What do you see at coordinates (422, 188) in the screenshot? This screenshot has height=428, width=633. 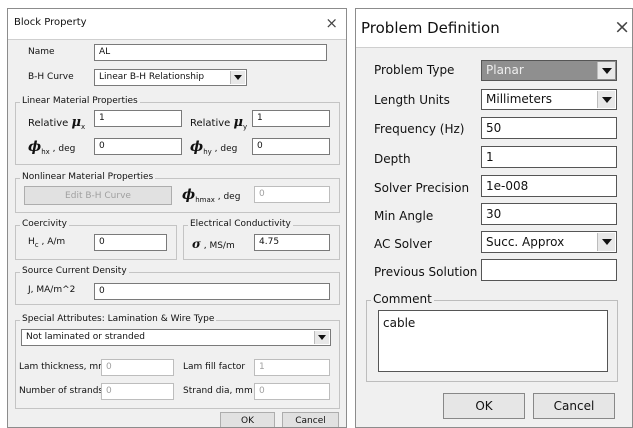 I see `solver-precision-label: Solver Precision` at bounding box center [422, 188].